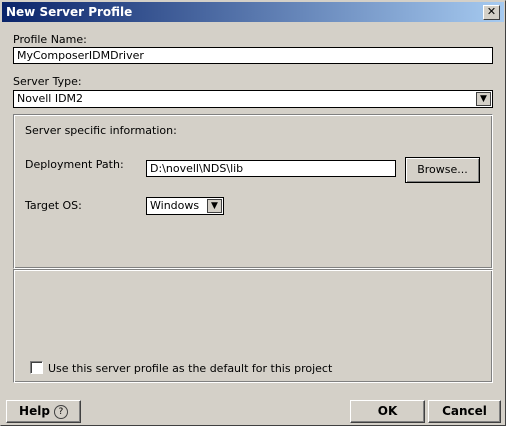 This screenshot has height=426, width=506. What do you see at coordinates (47, 81) in the screenshot?
I see `server-type-label: Server Type:` at bounding box center [47, 81].